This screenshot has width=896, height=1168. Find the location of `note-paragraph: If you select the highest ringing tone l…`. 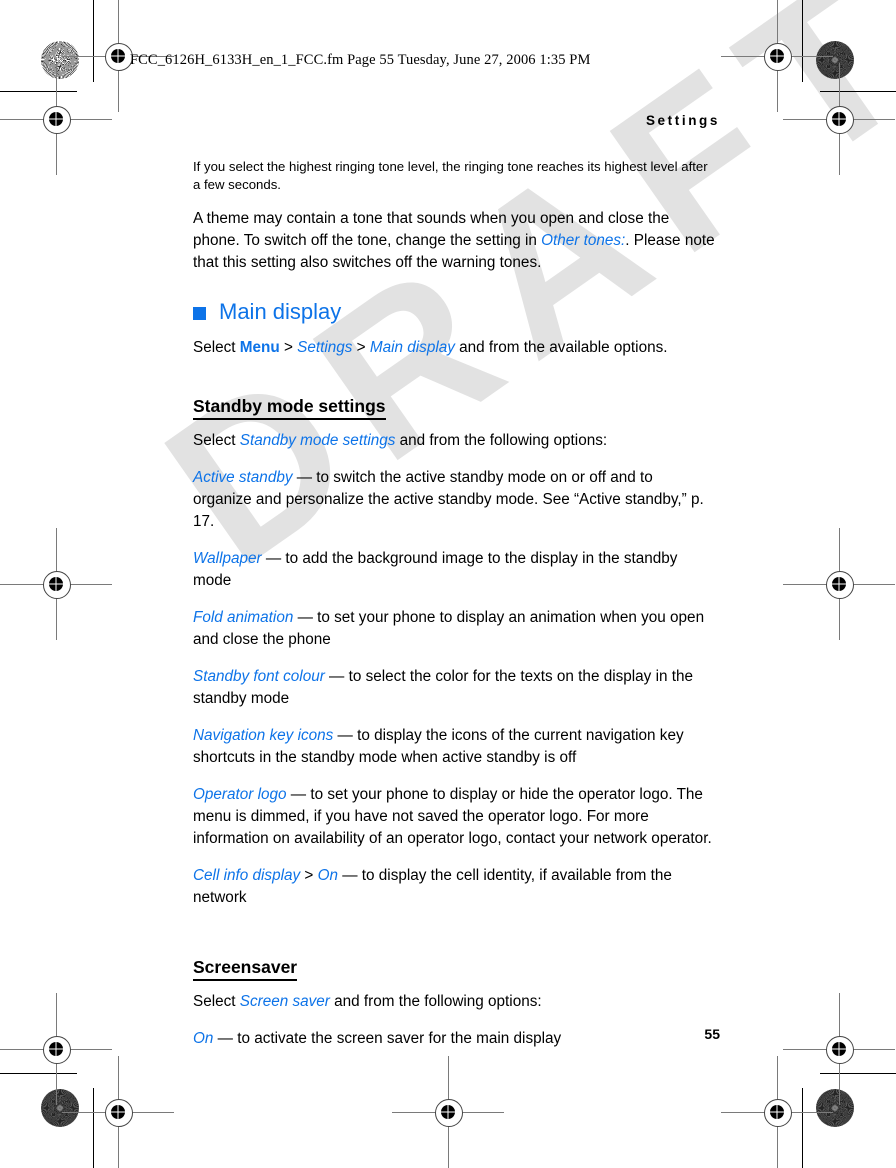

note-paragraph: If you select the highest ringing tone l… is located at coordinates (450, 176).